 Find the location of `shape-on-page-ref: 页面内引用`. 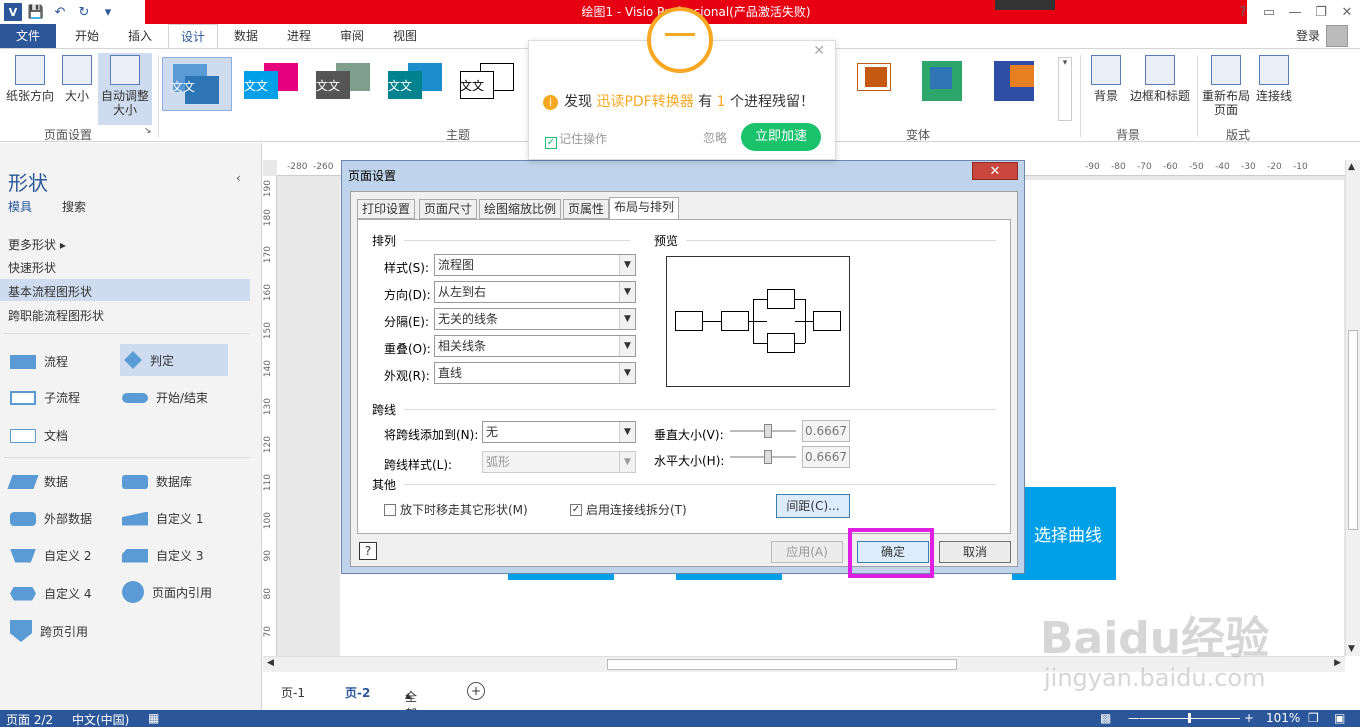

shape-on-page-ref: 页面内引用 is located at coordinates (167, 592).